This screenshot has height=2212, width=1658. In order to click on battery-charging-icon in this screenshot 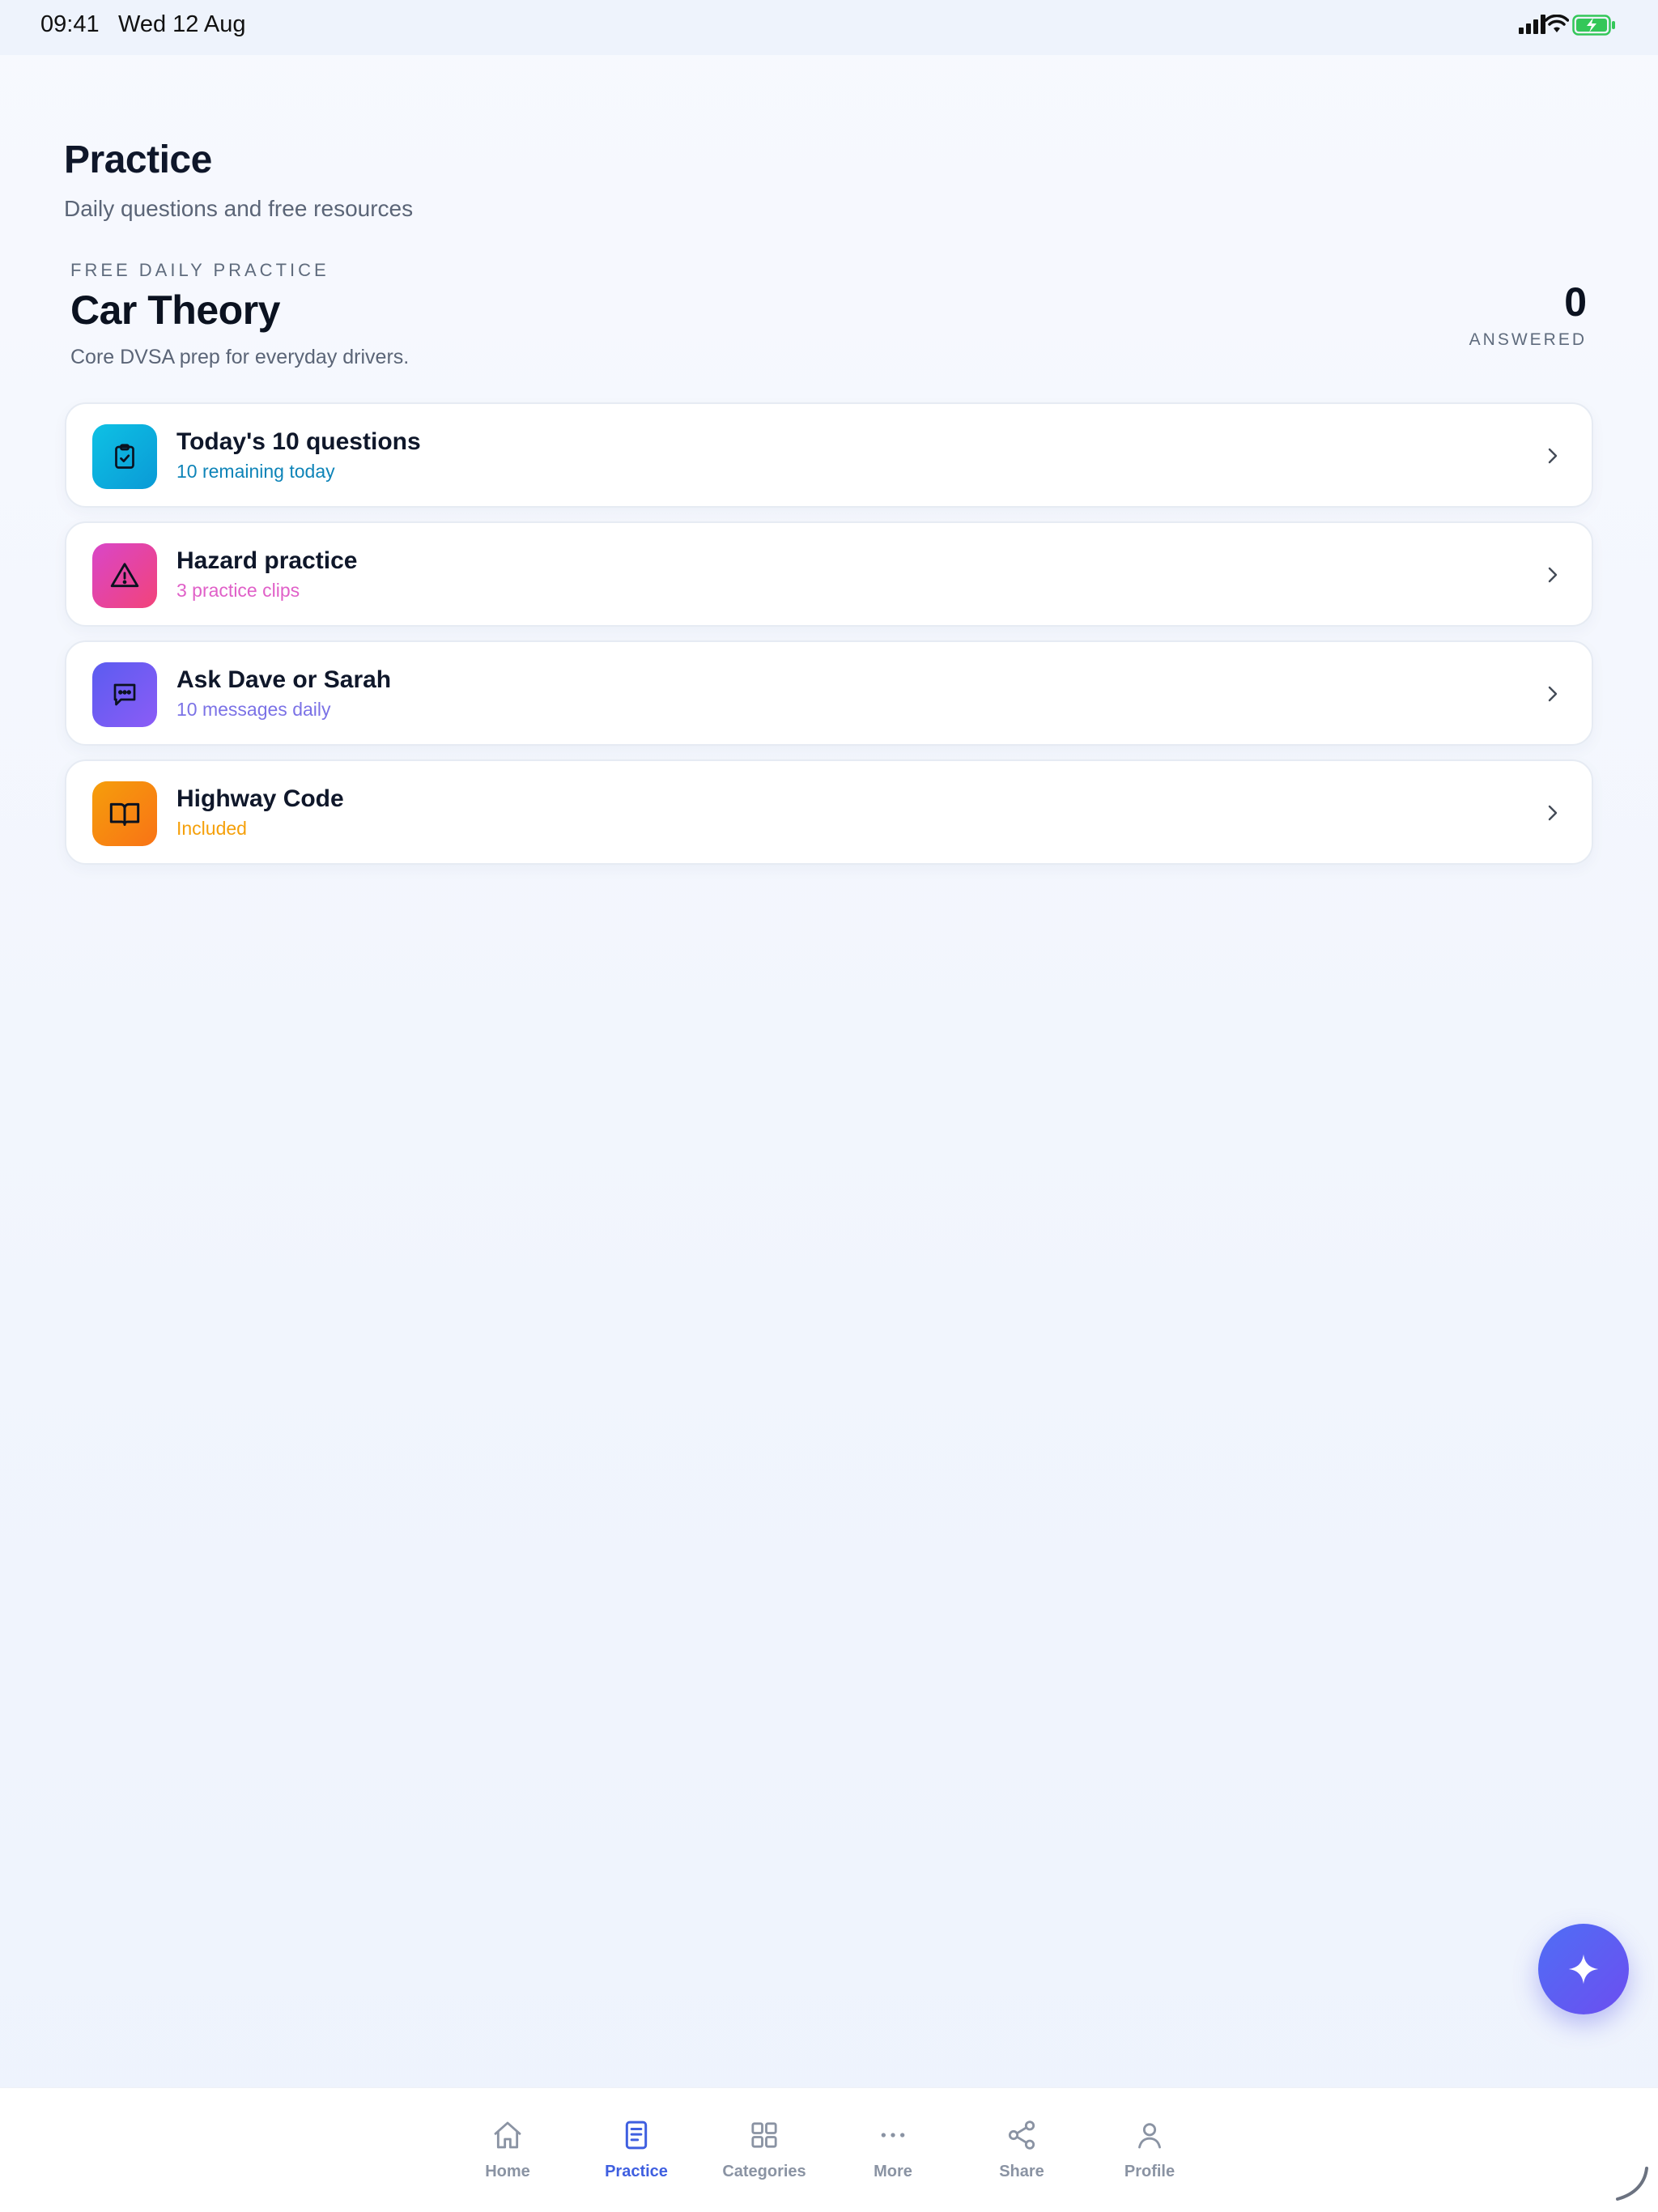, I will do `click(1593, 26)`.